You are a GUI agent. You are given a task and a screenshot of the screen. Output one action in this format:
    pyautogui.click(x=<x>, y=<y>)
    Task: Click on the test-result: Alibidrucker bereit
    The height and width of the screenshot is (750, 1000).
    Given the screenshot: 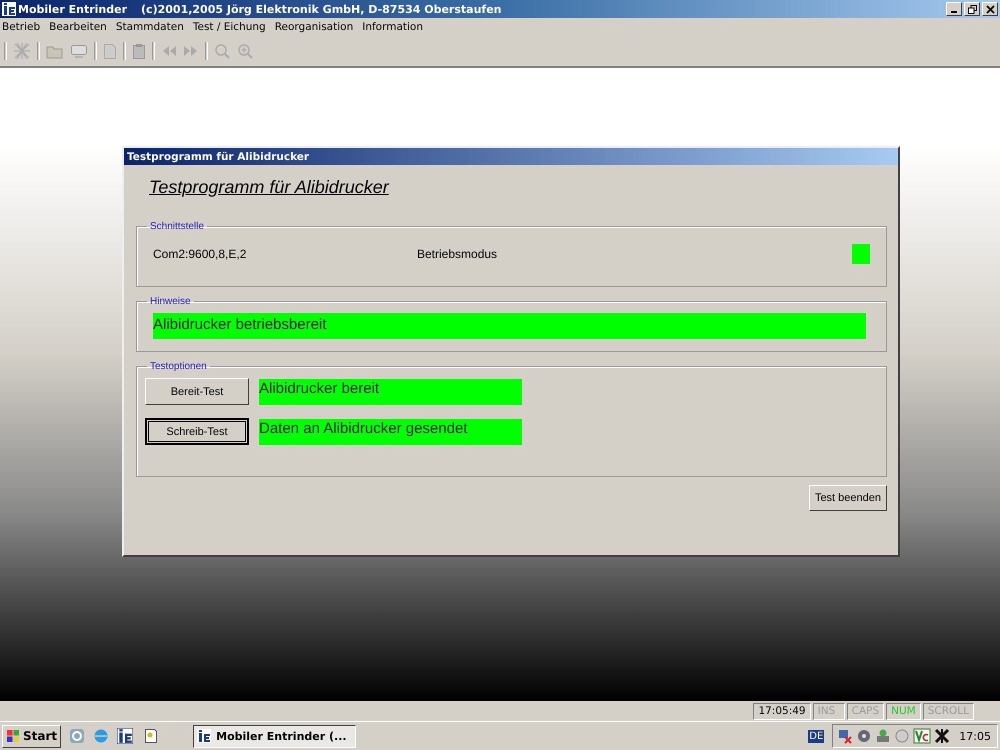 What is the action you would take?
    pyautogui.click(x=390, y=391)
    